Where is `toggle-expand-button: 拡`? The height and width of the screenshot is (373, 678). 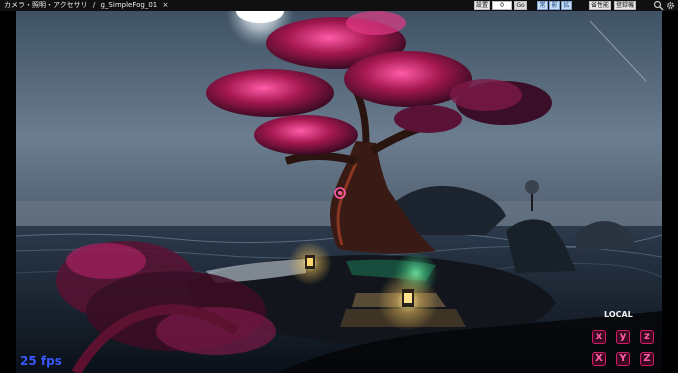 toggle-expand-button: 拡 is located at coordinates (566, 5).